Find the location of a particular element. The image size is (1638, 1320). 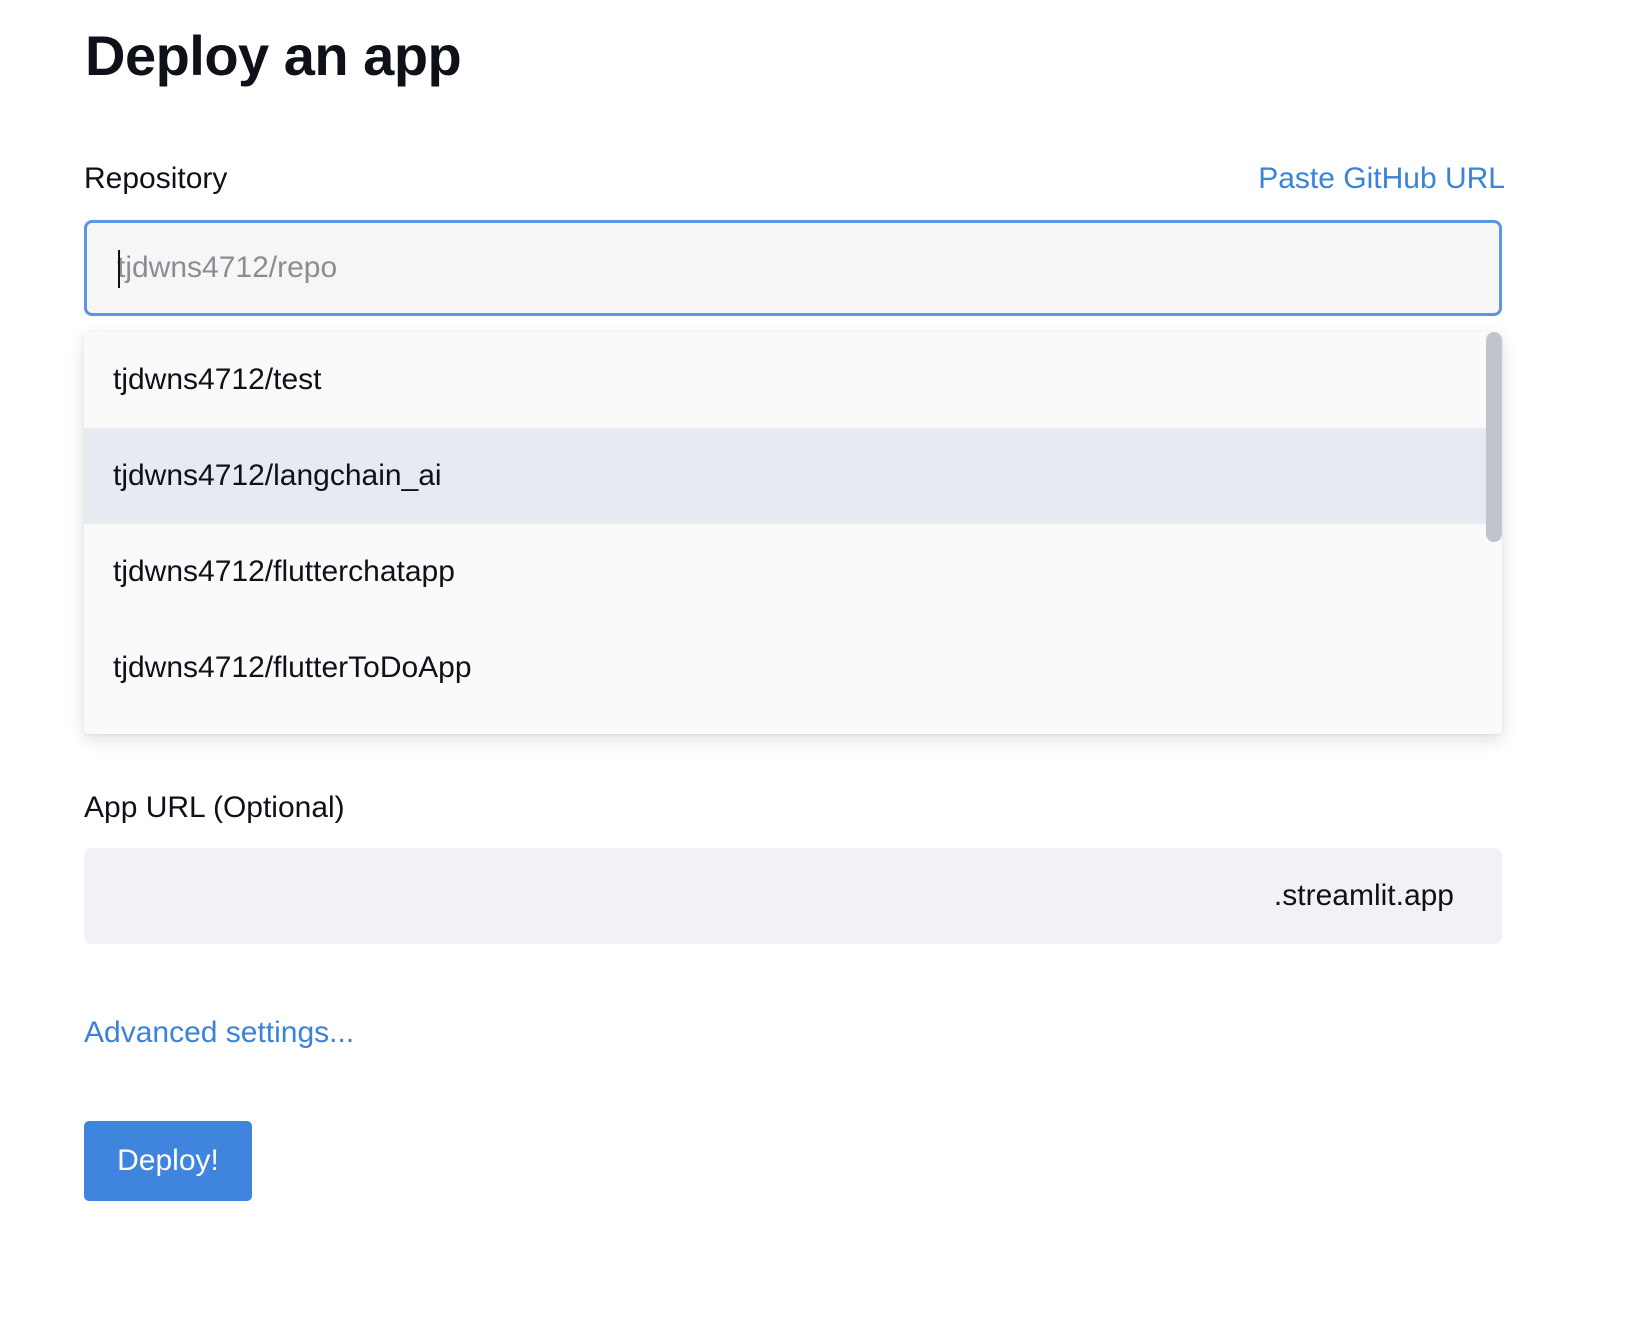

dropdown-scrollbar-thumb is located at coordinates (1494, 437).